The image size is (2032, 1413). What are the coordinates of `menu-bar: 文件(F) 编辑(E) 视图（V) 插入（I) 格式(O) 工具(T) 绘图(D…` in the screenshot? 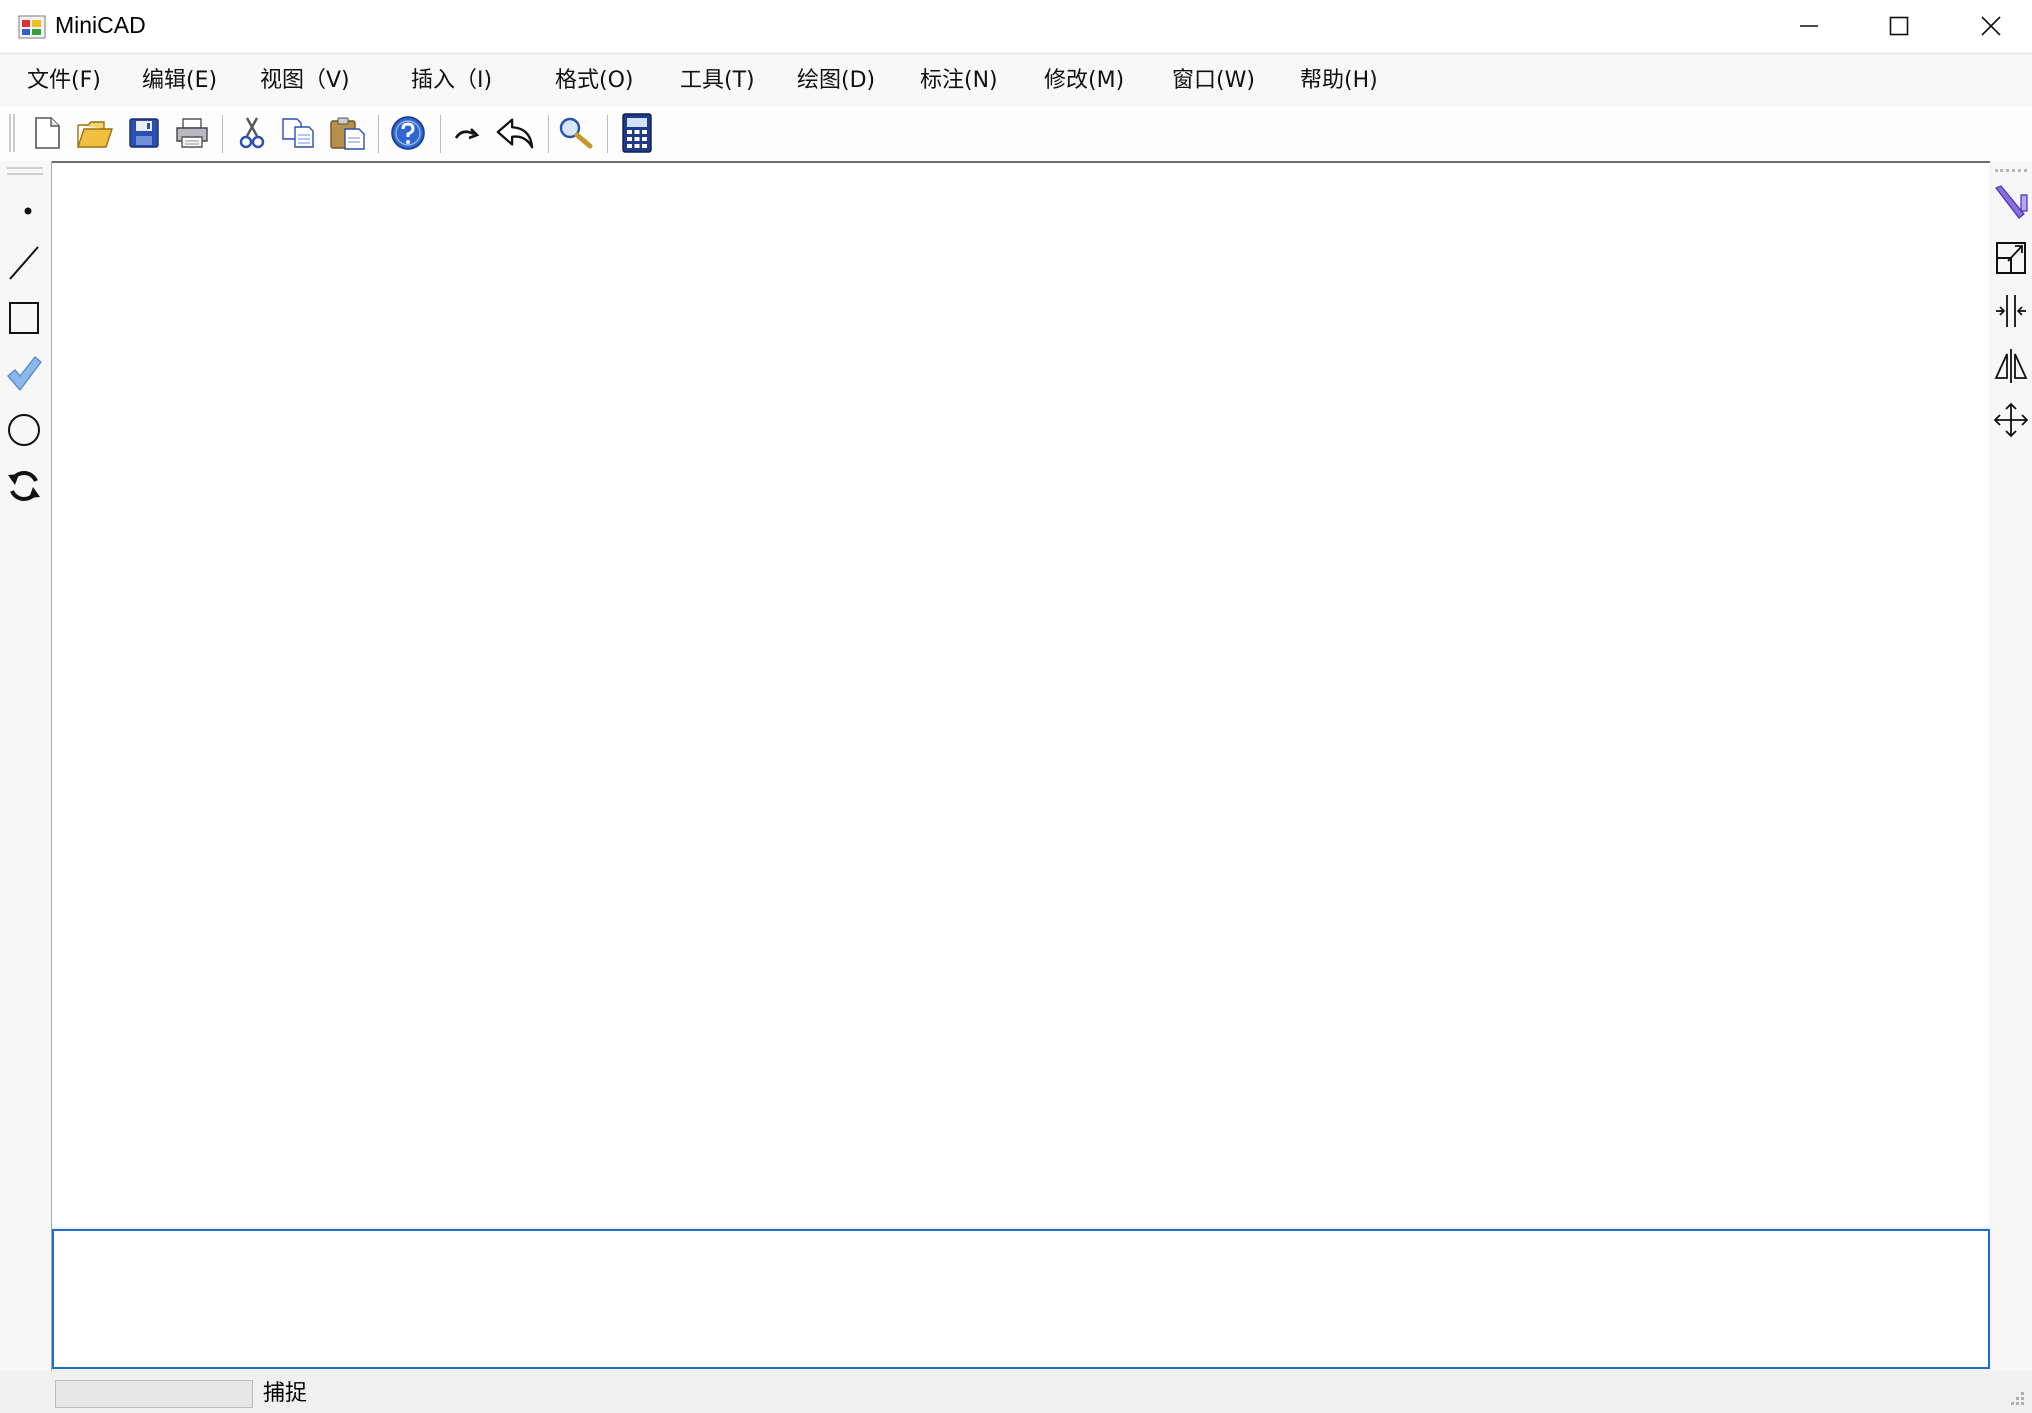 It's located at (1016, 81).